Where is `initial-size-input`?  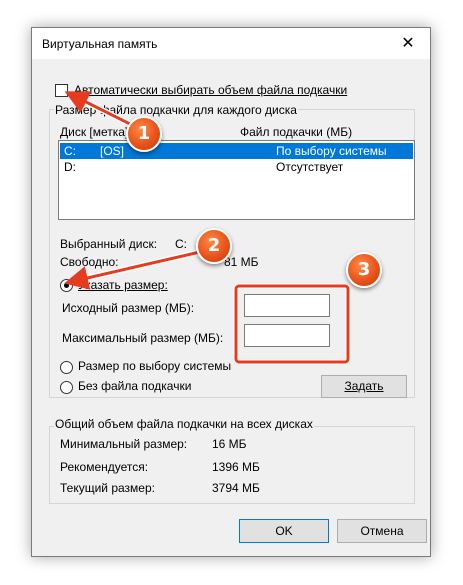 initial-size-input is located at coordinates (287, 305).